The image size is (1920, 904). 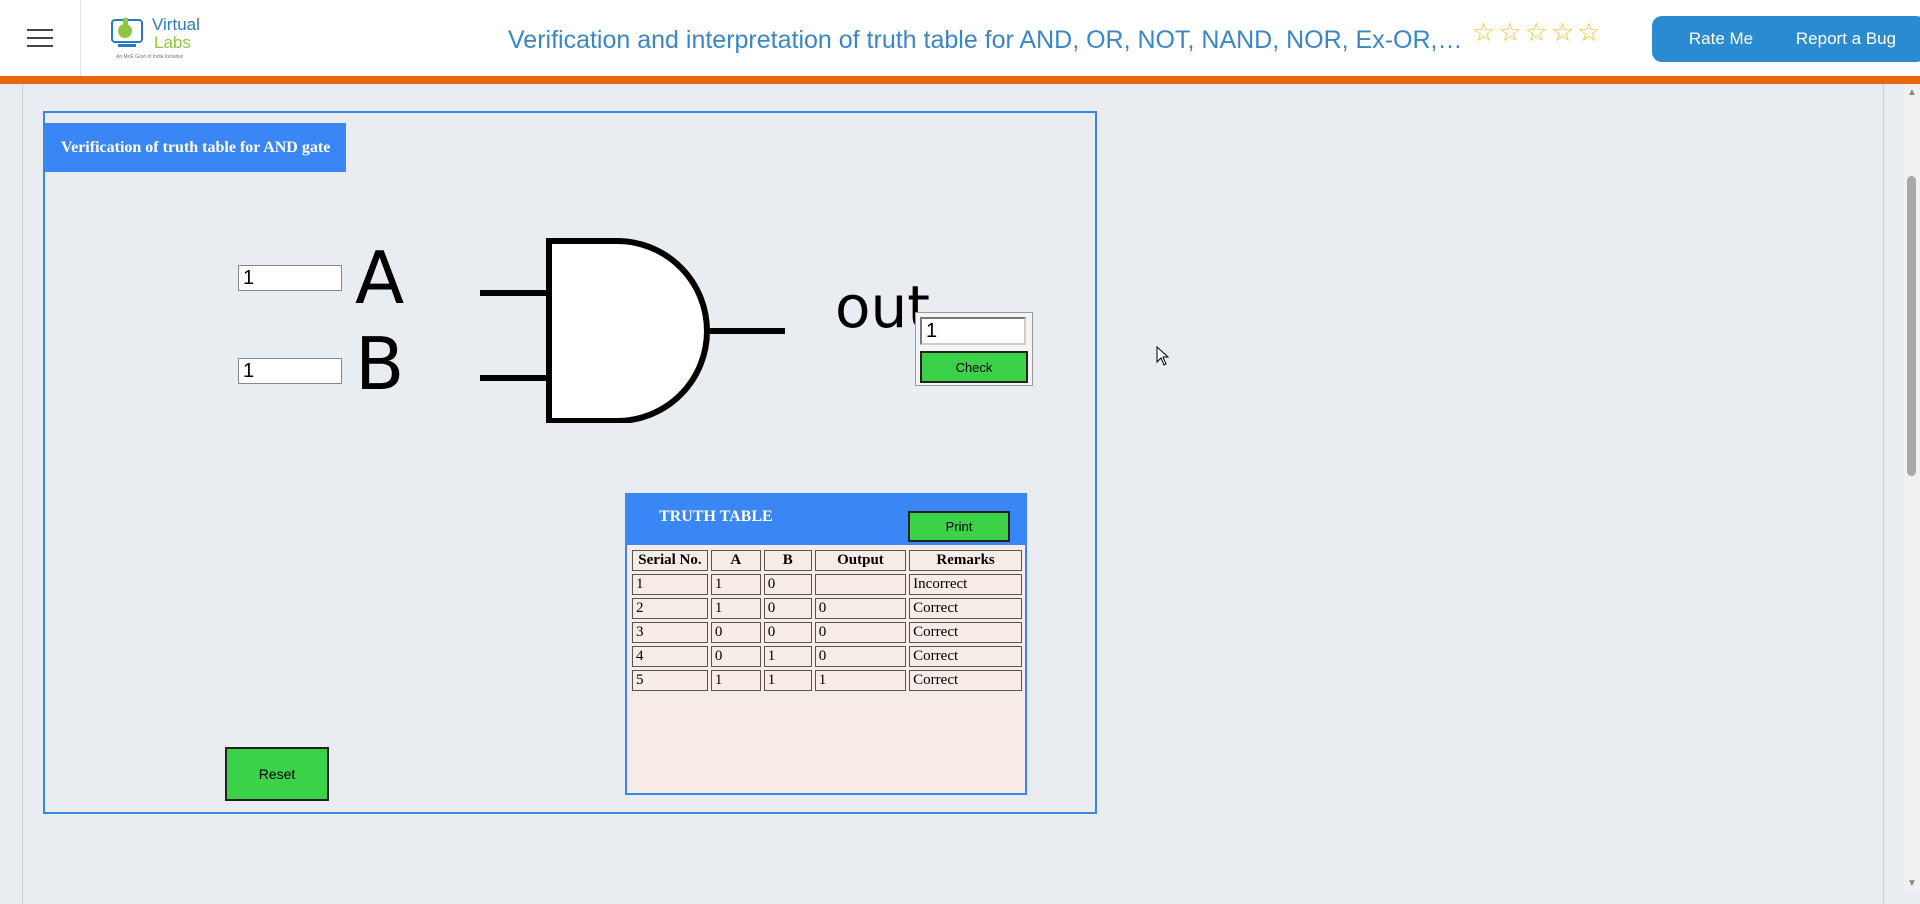 I want to click on check-button: Check, so click(x=974, y=367).